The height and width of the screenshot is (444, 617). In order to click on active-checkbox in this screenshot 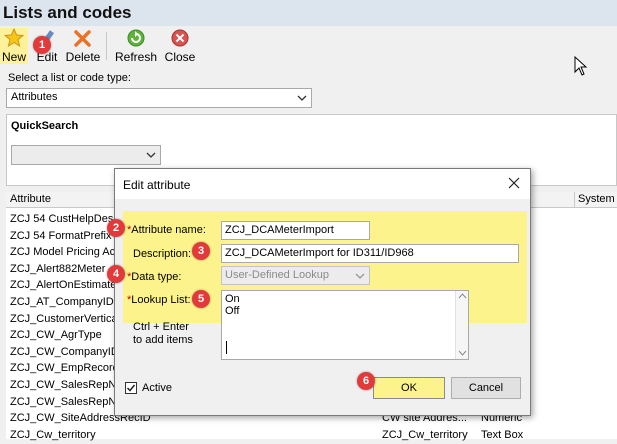, I will do `click(131, 388)`.